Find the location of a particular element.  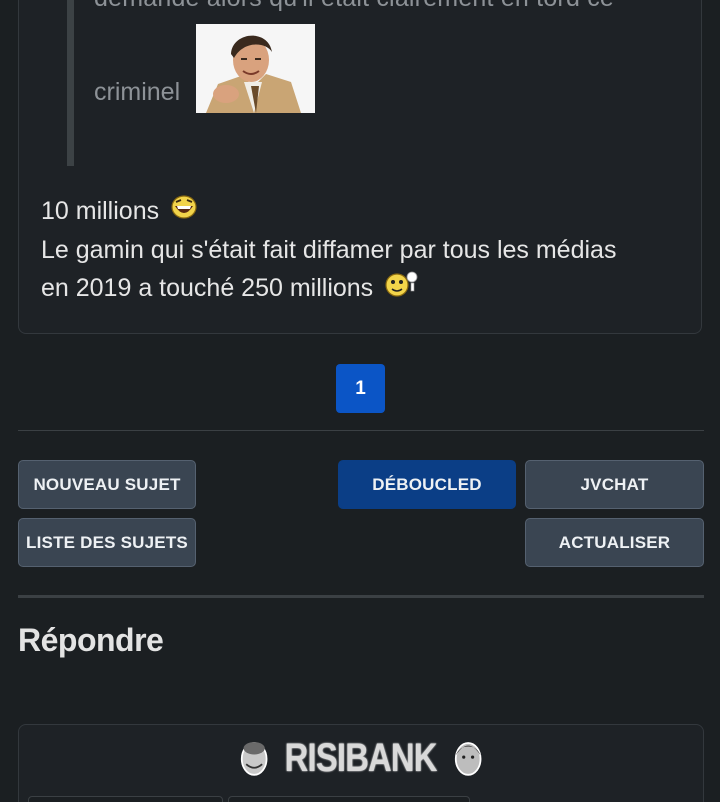

deboucled-button: DÉBOUCLED is located at coordinates (427, 484).